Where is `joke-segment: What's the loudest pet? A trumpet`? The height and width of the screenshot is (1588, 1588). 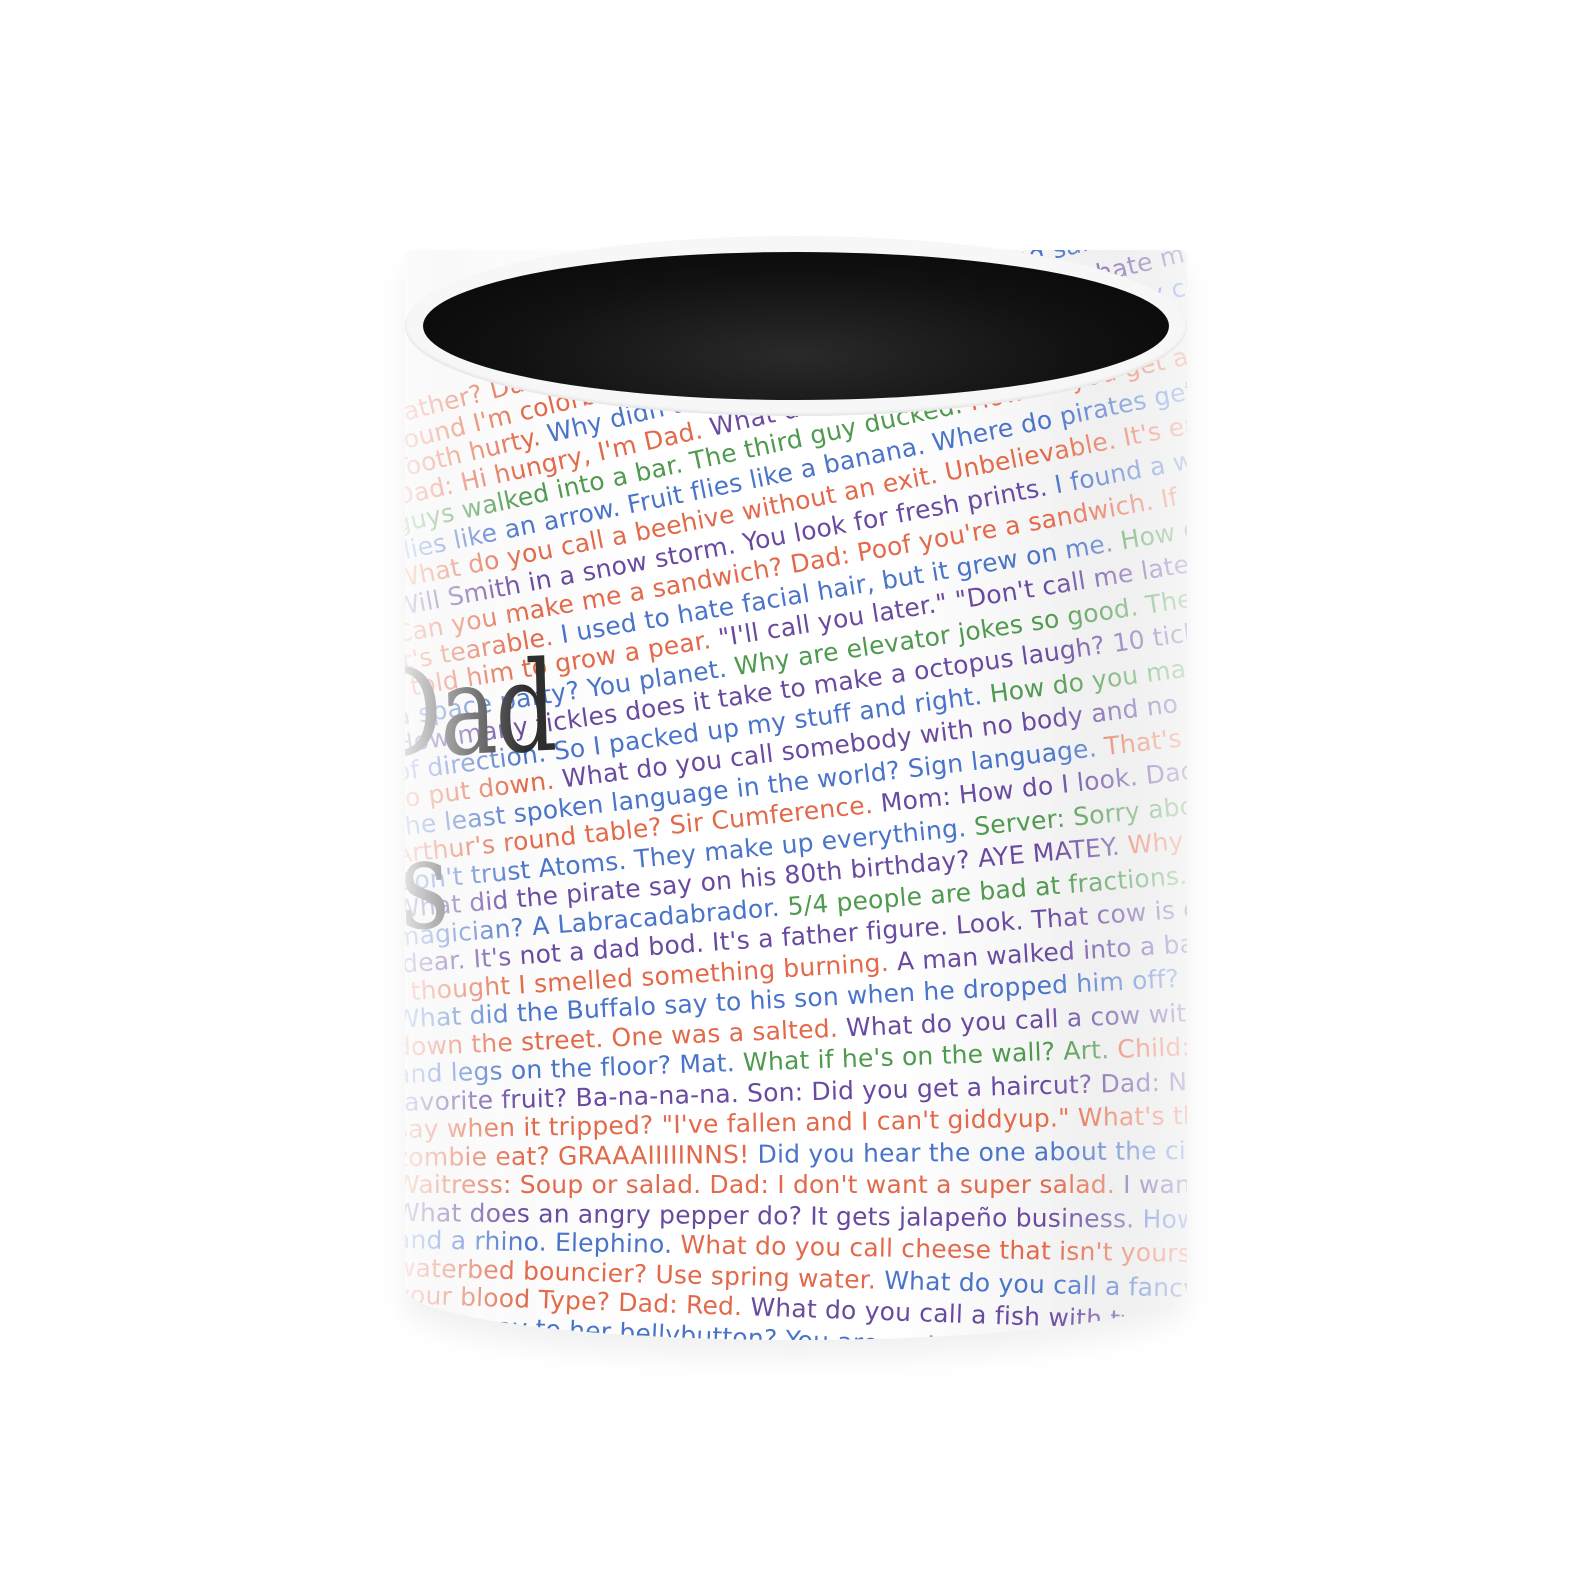
joke-segment: What's the loudest pet? A trumpet is located at coordinates (1132, 1114).